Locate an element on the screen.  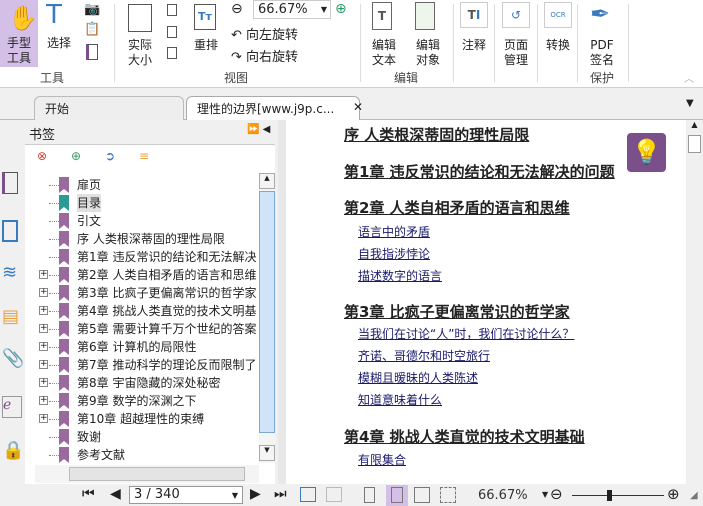
zoom-in-icon: ⊕ is located at coordinates (341, 9).